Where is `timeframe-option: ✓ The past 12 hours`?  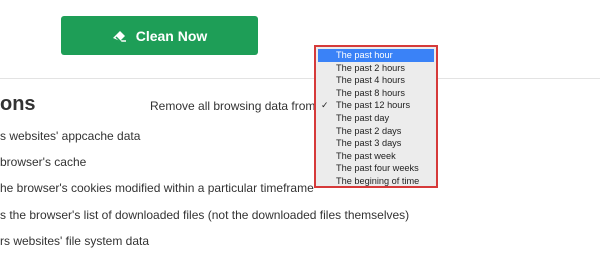
timeframe-option: ✓ The past 12 hours is located at coordinates (376, 105).